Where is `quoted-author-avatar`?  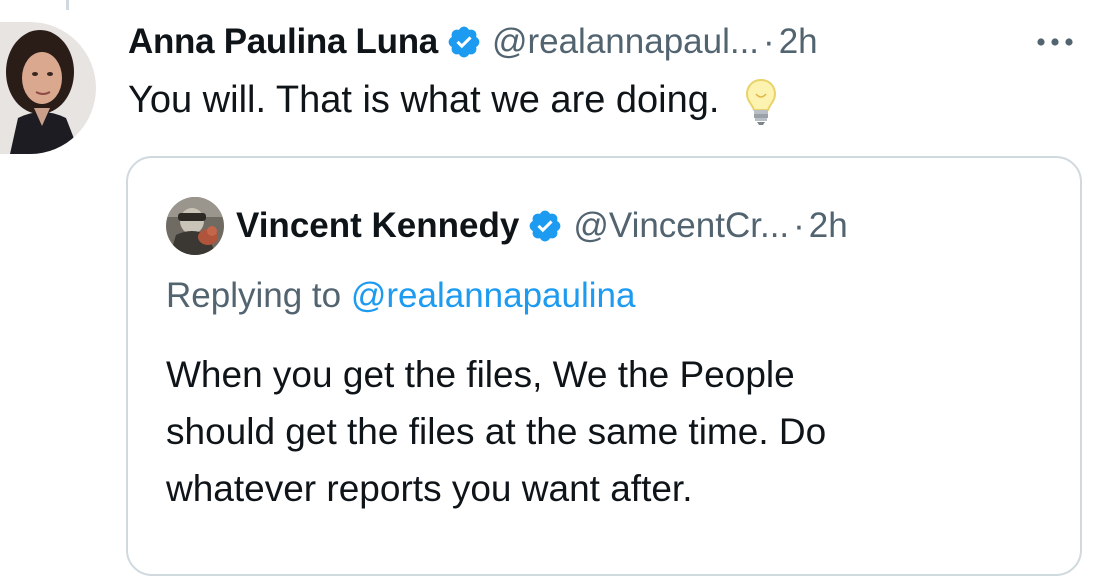
quoted-author-avatar is located at coordinates (195, 226).